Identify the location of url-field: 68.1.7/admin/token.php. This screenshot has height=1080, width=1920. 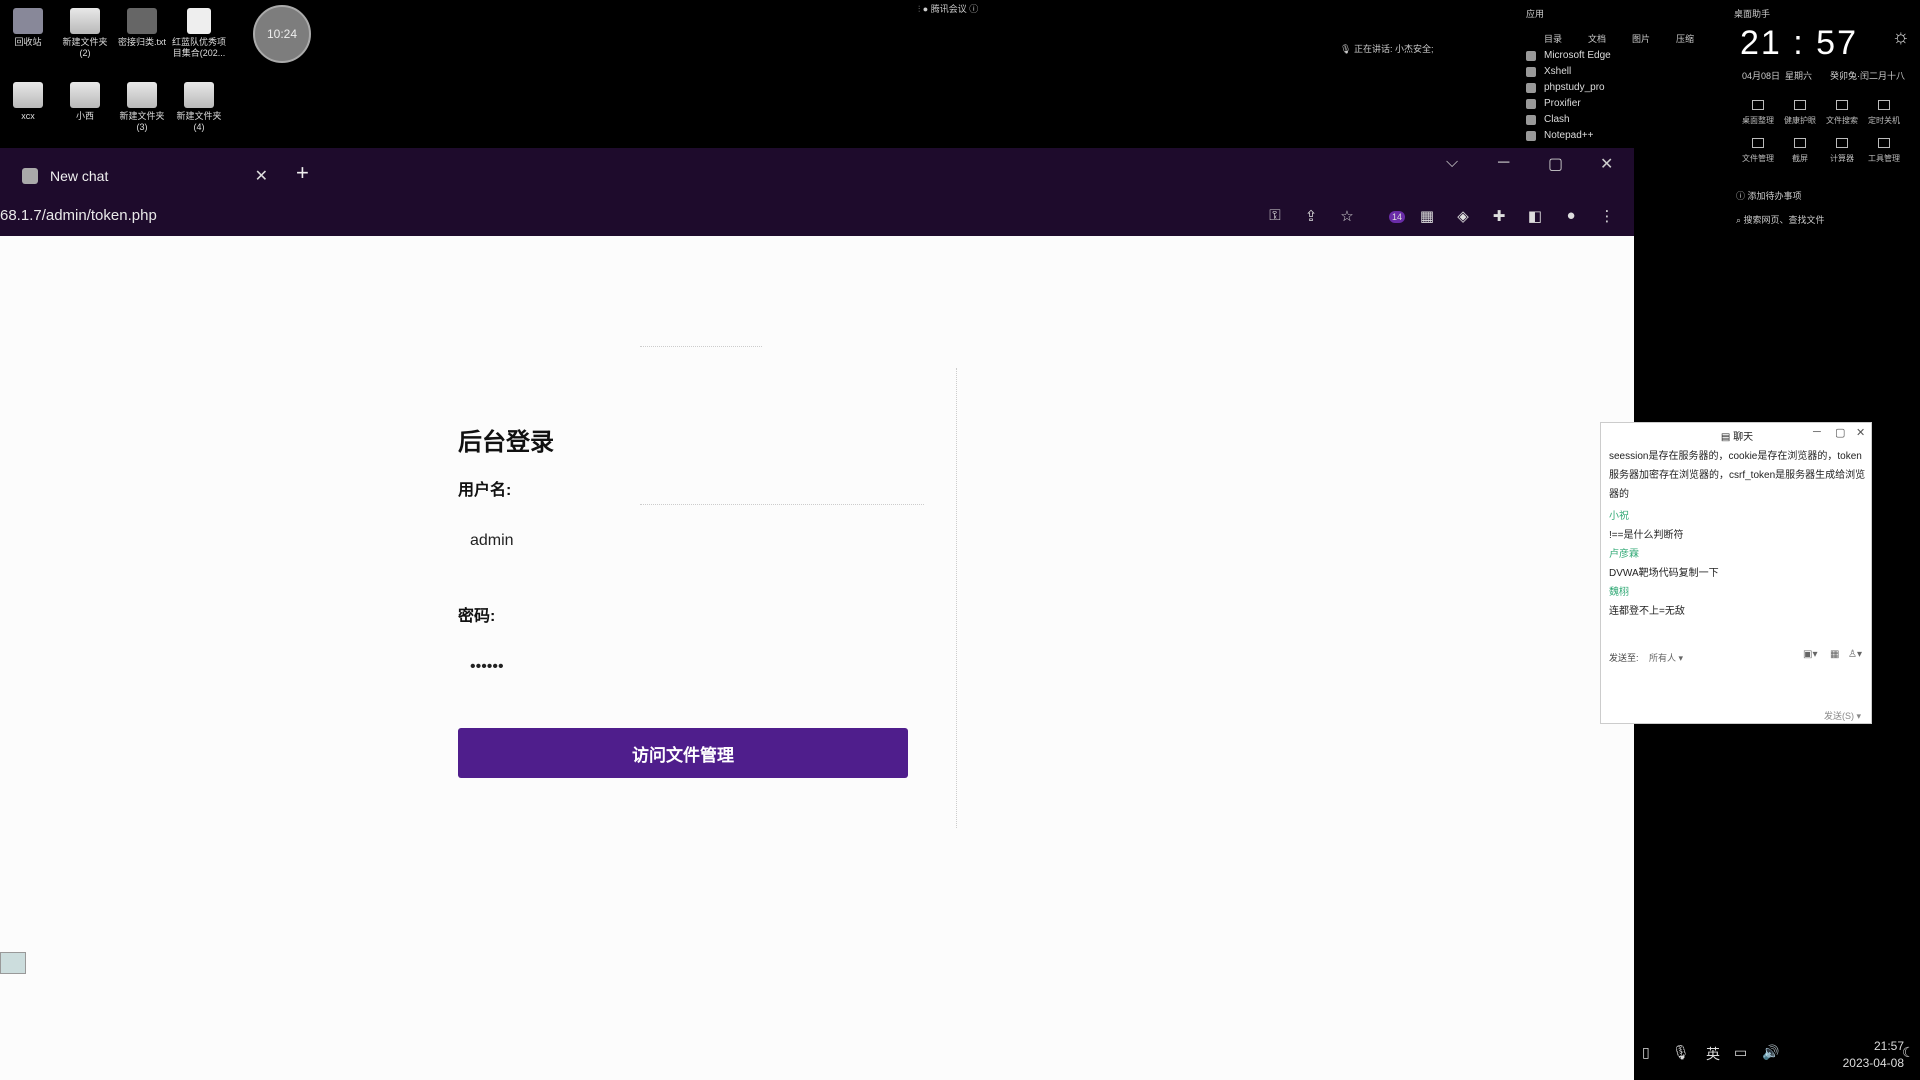
(78, 215).